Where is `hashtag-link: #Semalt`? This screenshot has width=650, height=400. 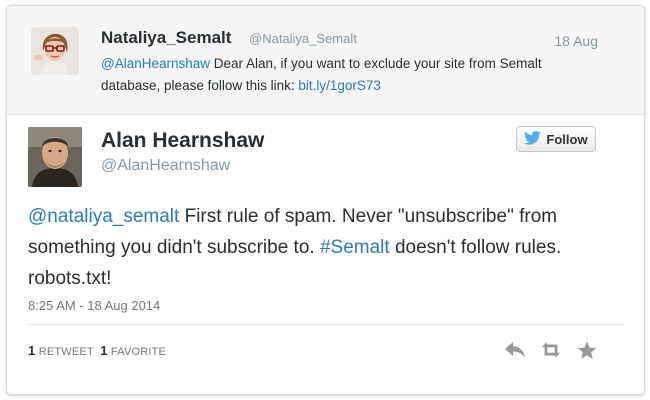 hashtag-link: #Semalt is located at coordinates (355, 247).